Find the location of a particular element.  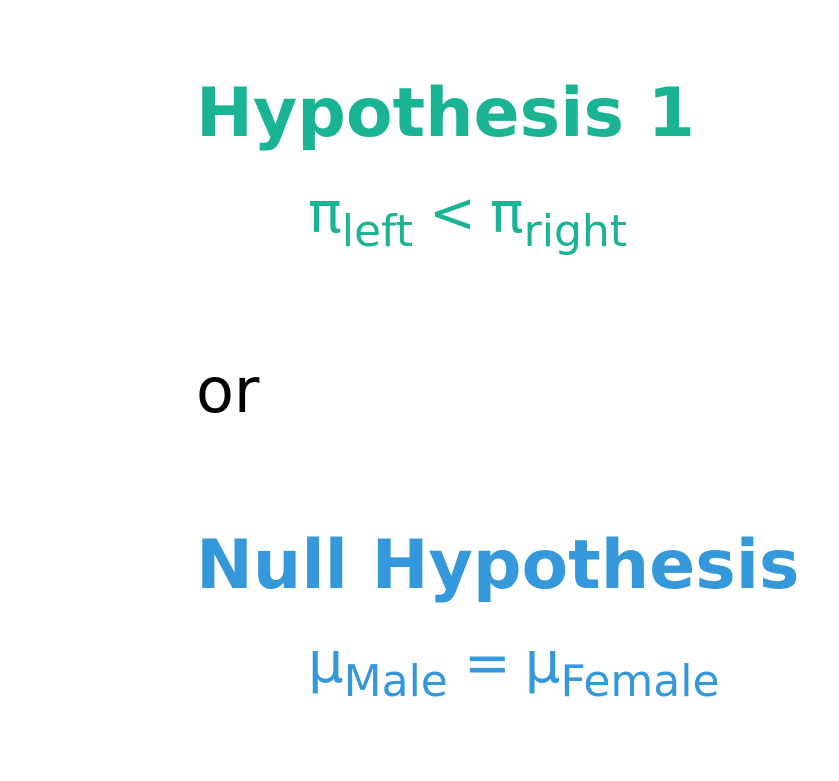

null-hypothesis-rhs-subscript: Female is located at coordinates (640, 681).